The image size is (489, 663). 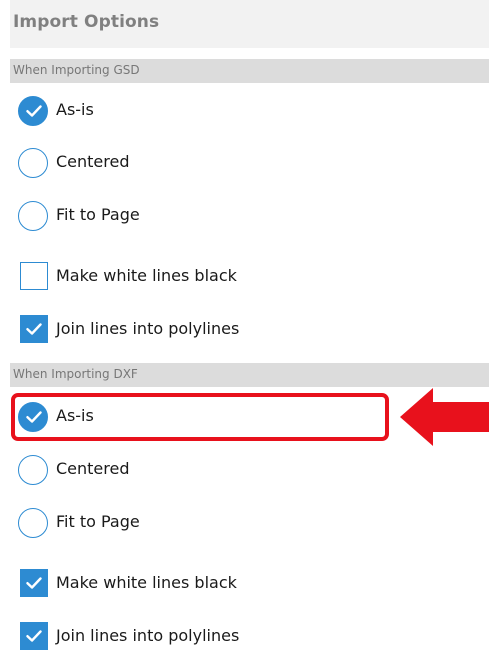 I want to click on radio-checked-icon, so click(x=33, y=111).